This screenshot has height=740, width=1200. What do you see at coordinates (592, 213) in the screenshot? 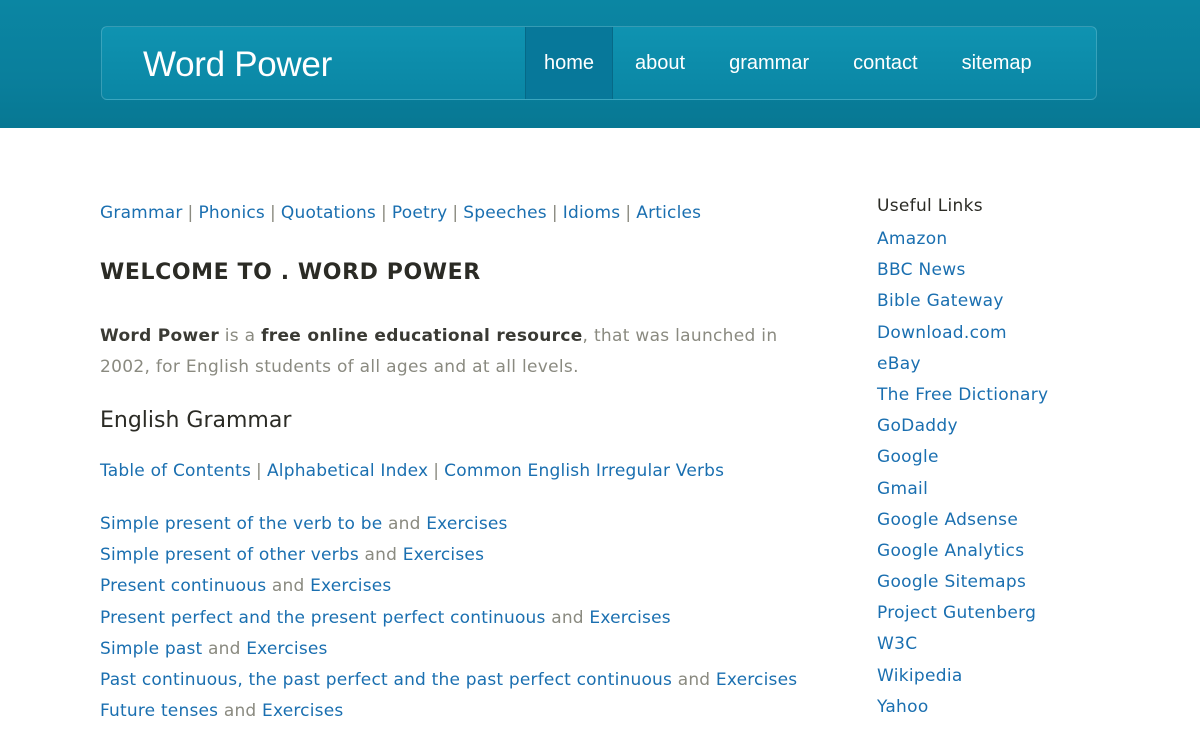
I see `section-link-idioms: Idioms` at bounding box center [592, 213].